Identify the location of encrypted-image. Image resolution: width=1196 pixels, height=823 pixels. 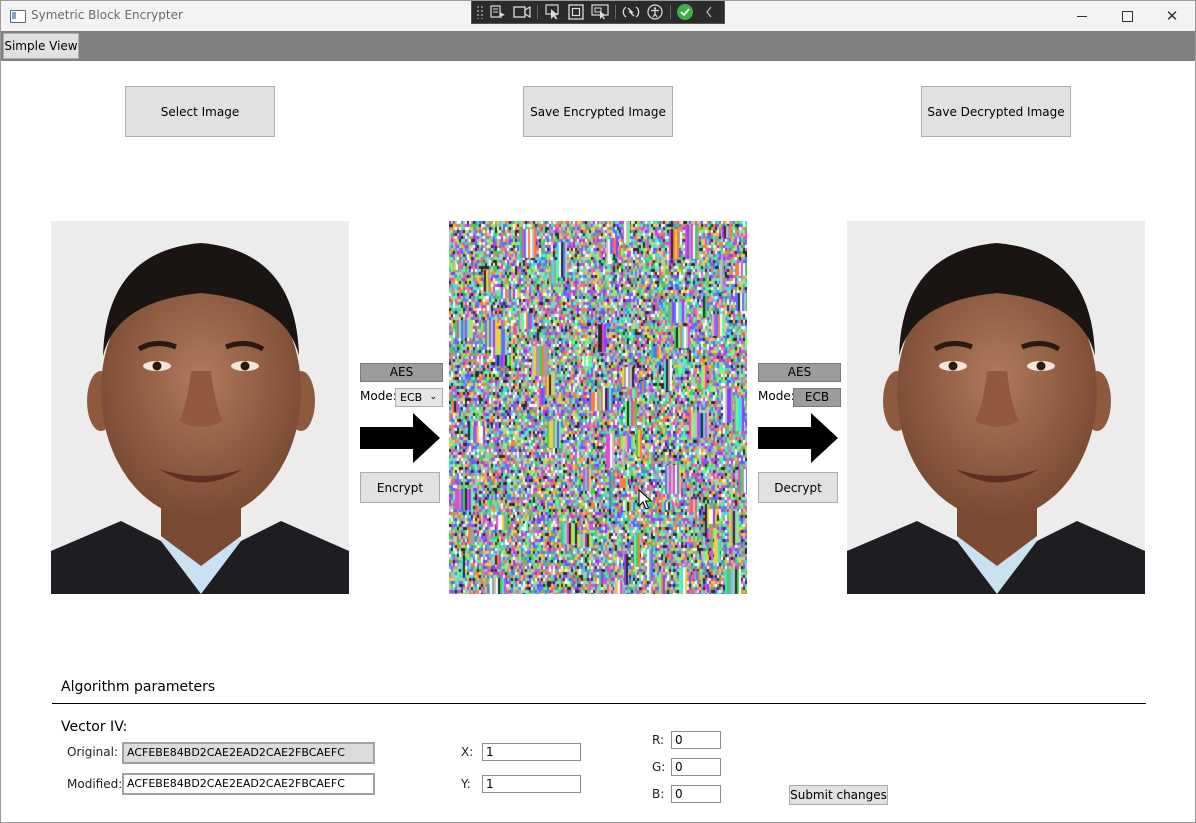
(598, 407).